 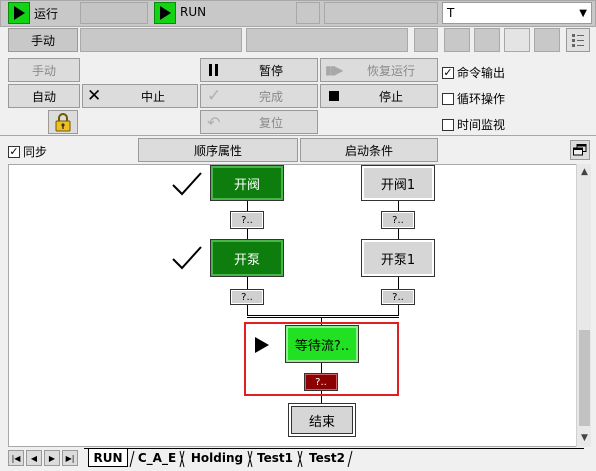 I want to click on tab-navigation: |◀ ◀ ▶ ▶|, so click(x=44, y=458).